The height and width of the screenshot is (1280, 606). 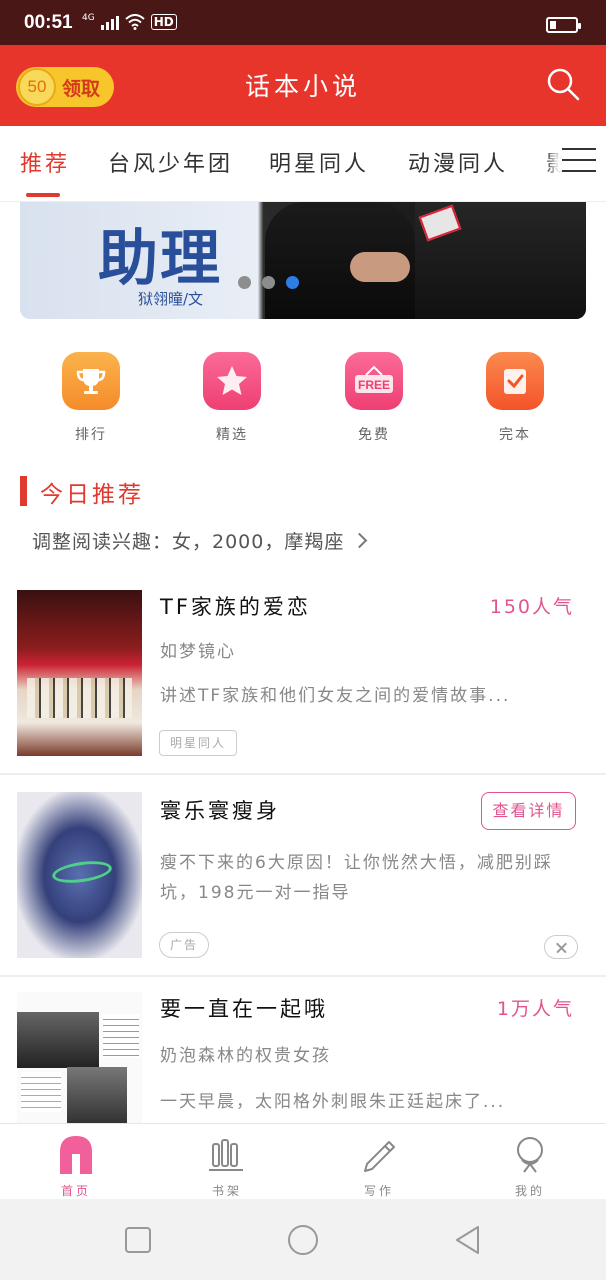 I want to click on free-sign-icon: FREE, so click(x=374, y=381).